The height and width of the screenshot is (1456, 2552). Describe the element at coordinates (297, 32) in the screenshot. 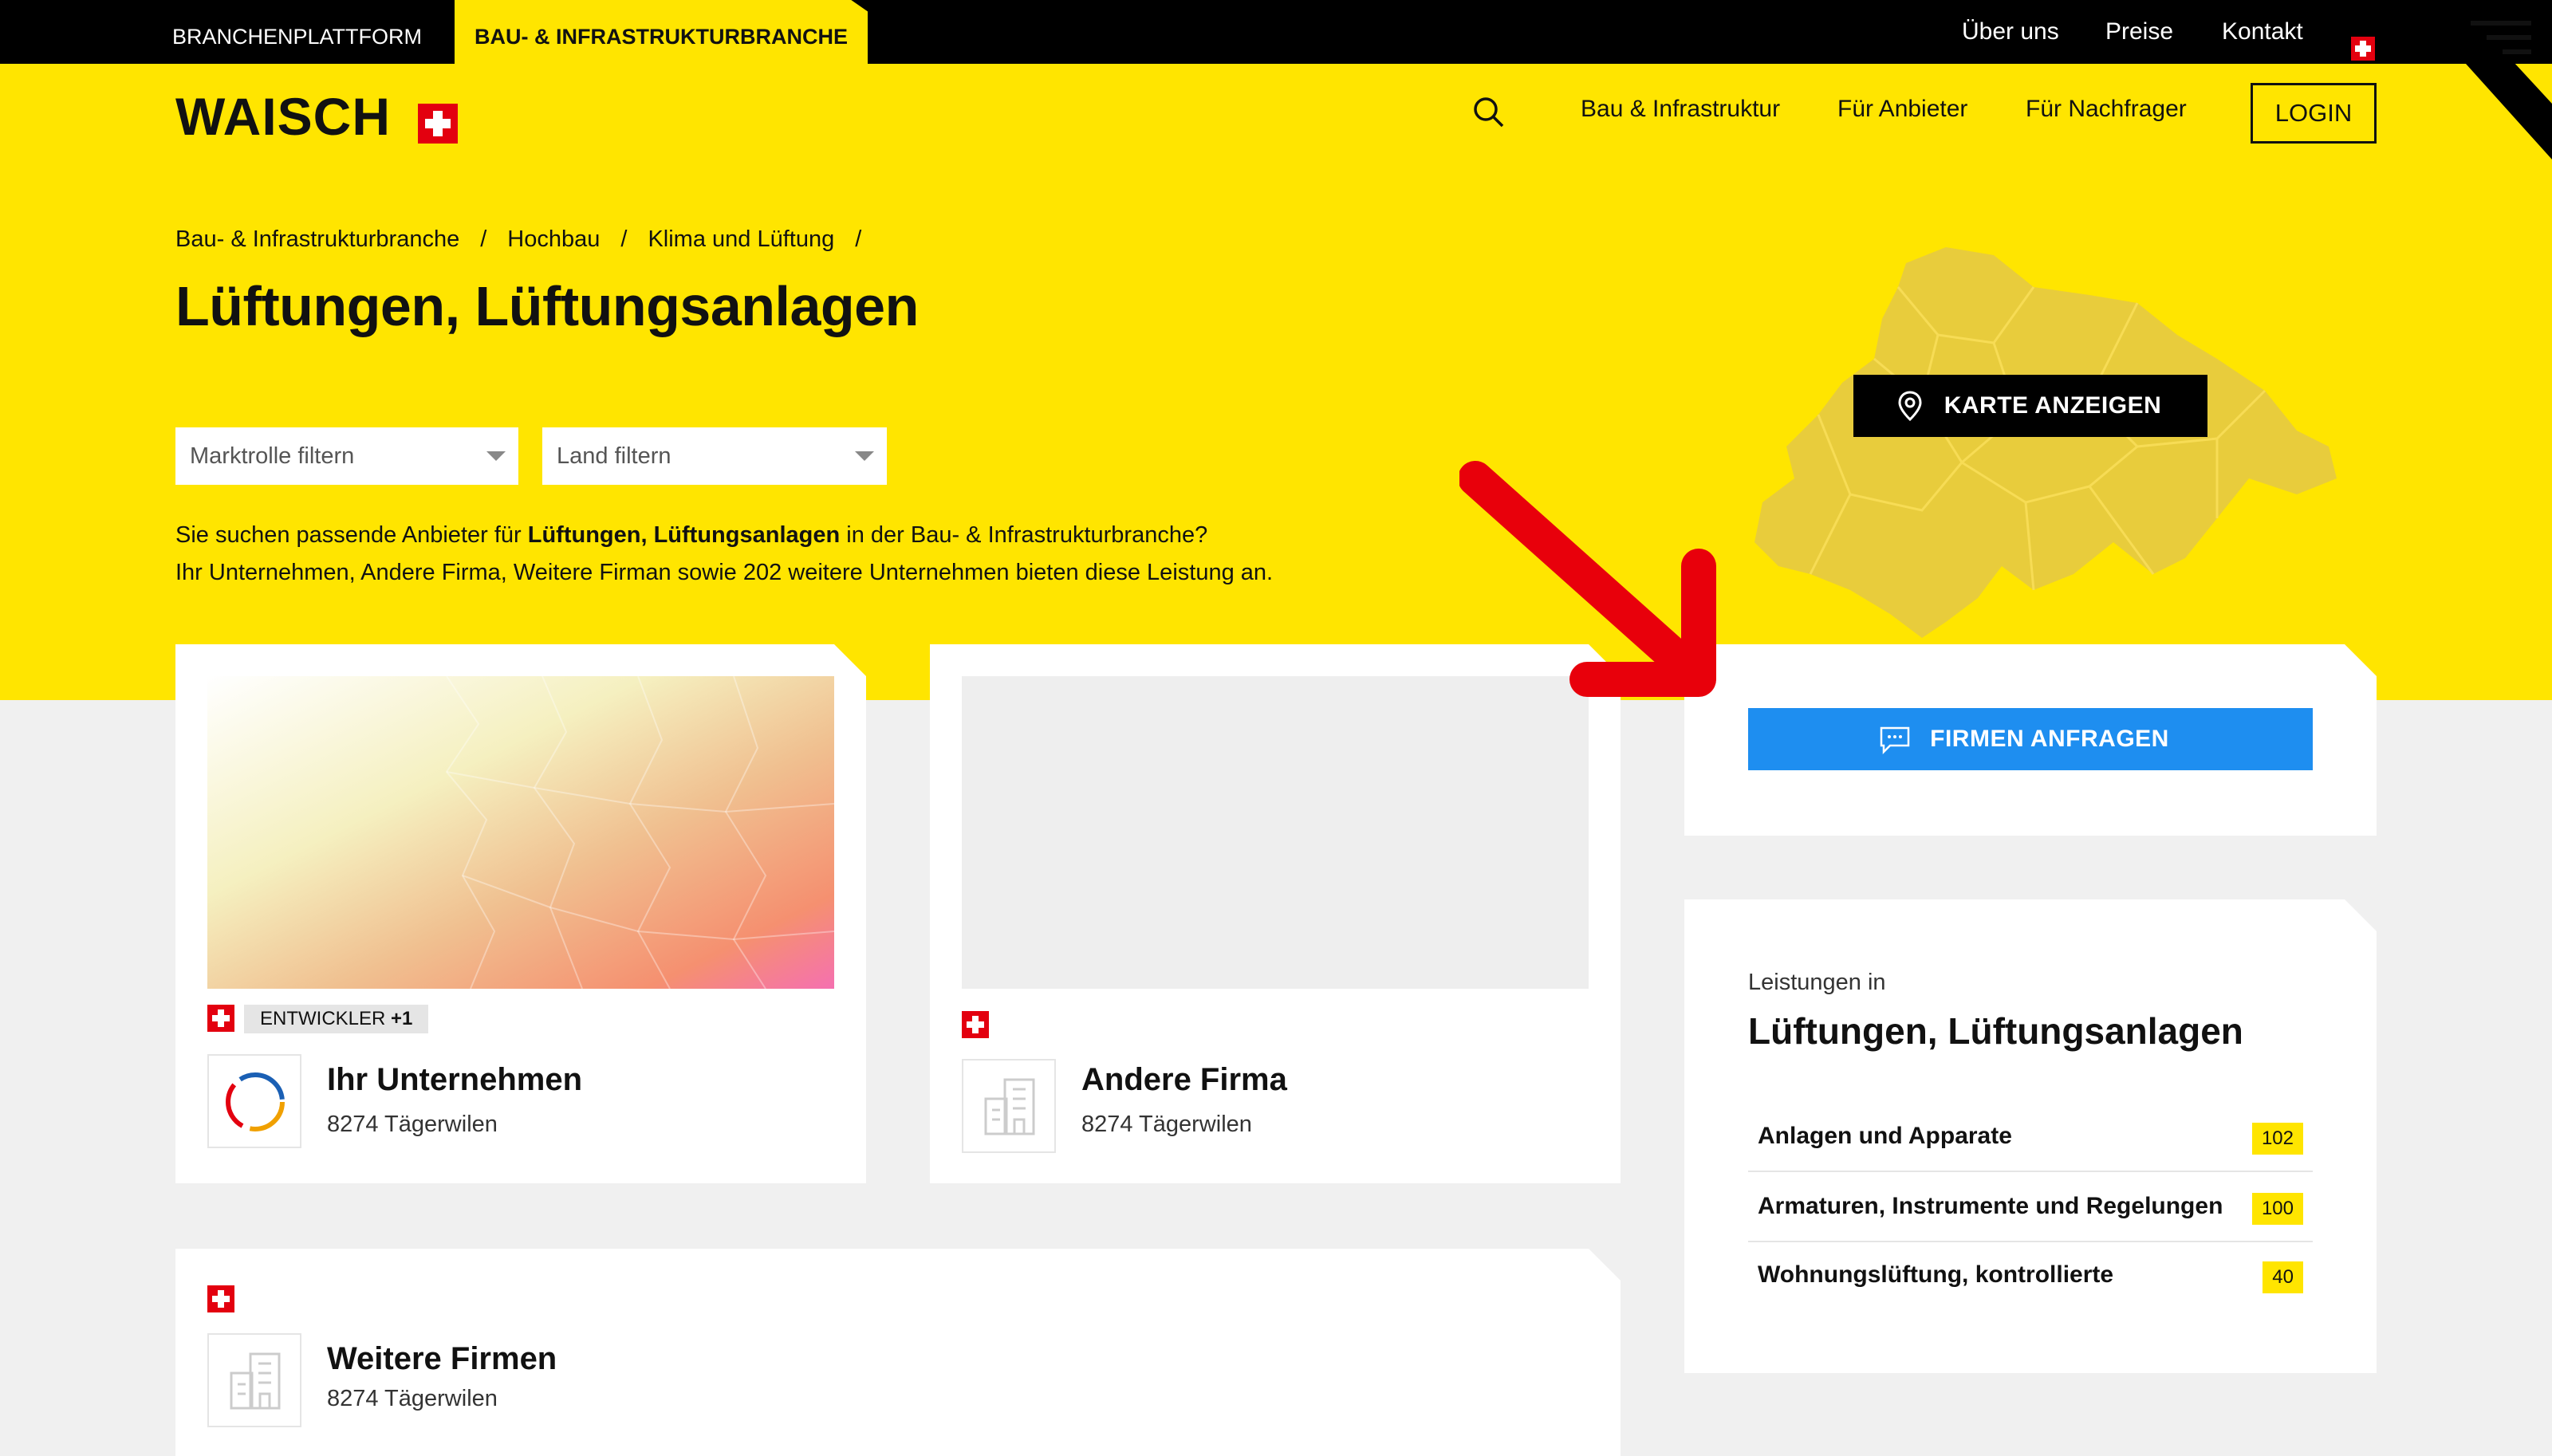

I see `tab-branchenplattform: BRANCHENPLATTFORM` at that location.